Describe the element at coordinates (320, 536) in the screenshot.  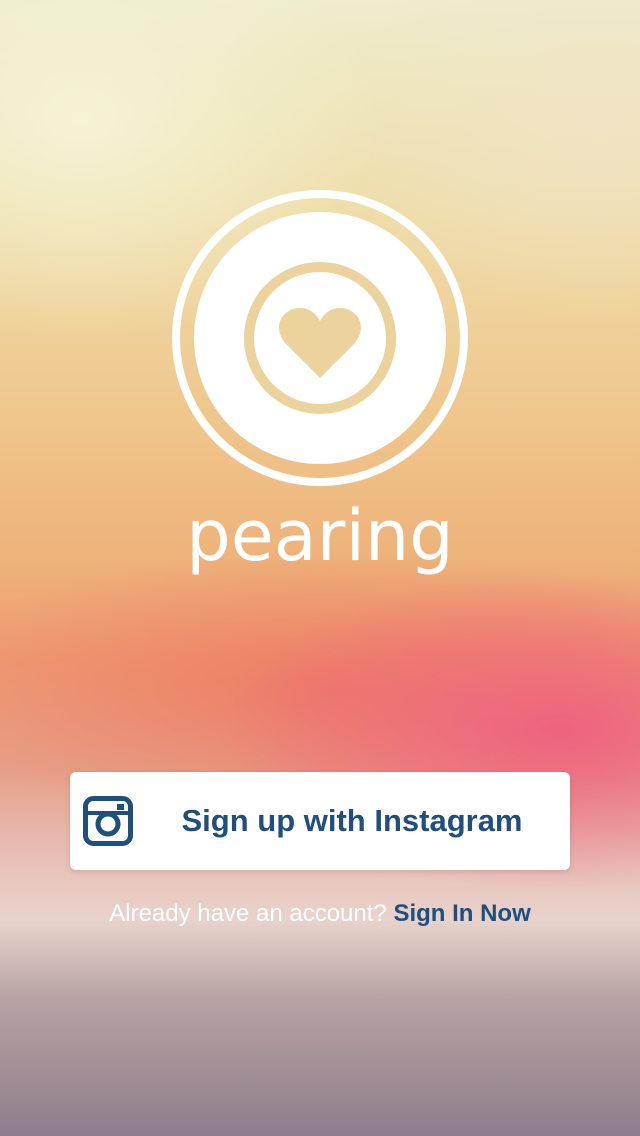
I see `app-name: pearing` at that location.